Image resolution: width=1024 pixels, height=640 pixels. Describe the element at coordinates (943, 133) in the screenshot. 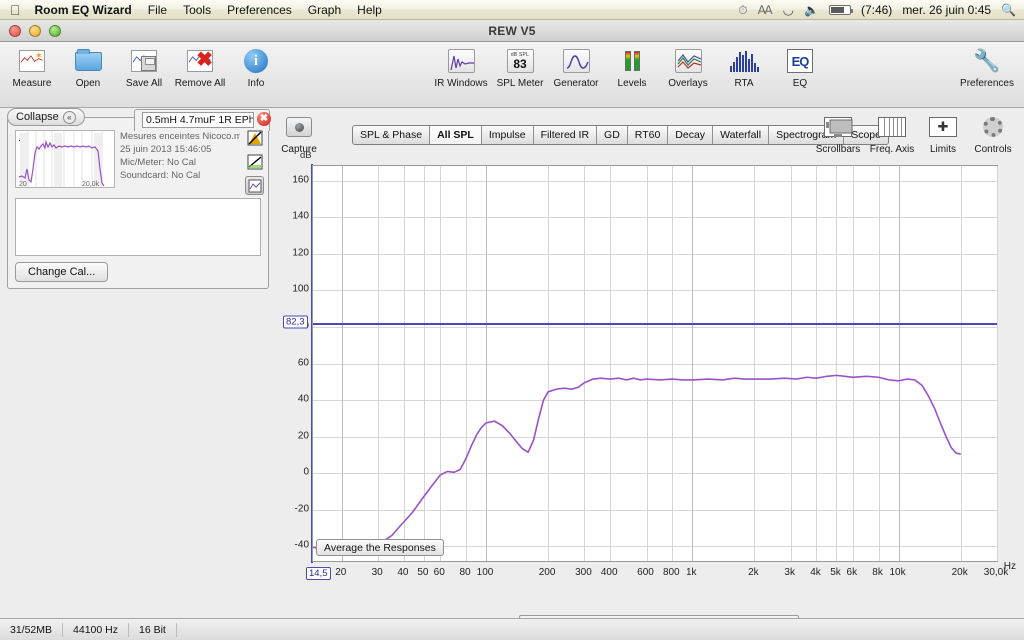

I see `limits-button: ✚ Limits` at that location.